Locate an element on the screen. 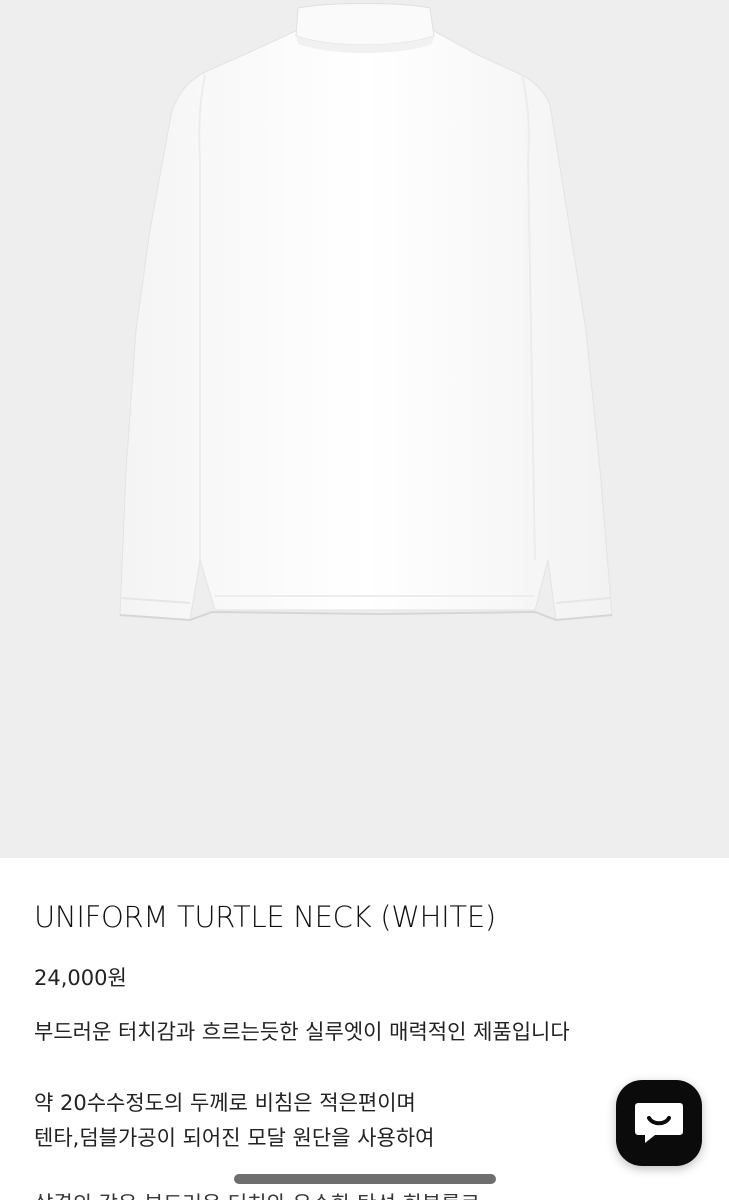  product-title: UNIFORM TURTLE NECK (WHITE) is located at coordinates (265, 917).